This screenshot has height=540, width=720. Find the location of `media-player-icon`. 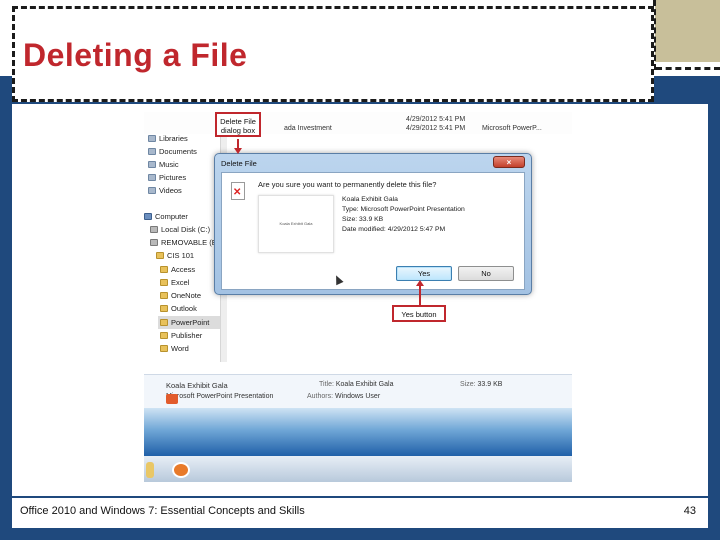

media-player-icon is located at coordinates (181, 470).